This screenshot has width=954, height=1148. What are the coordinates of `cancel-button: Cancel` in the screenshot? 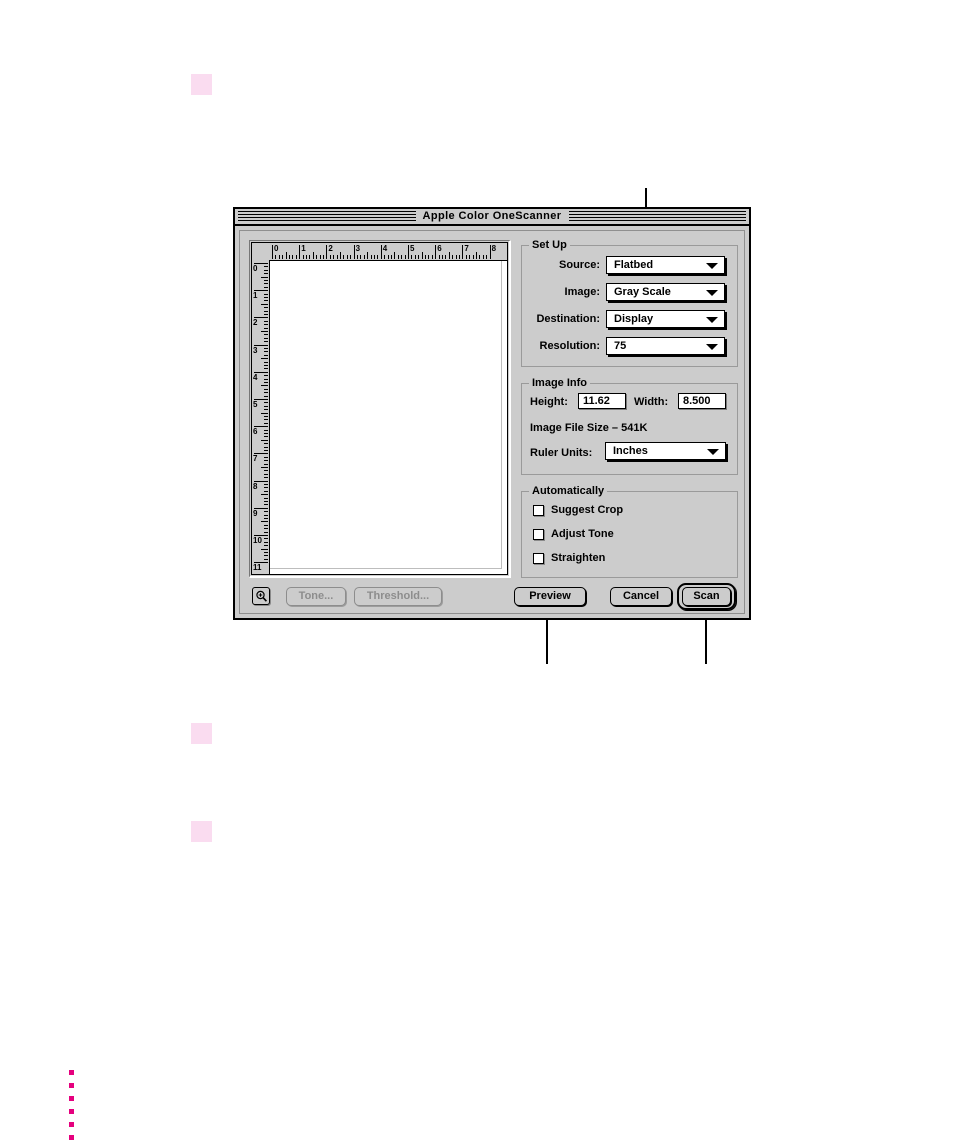 It's located at (641, 596).